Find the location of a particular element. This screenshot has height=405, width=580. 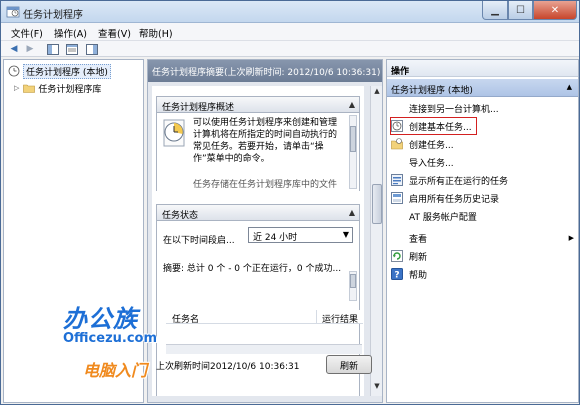

maximize-button: ☐ is located at coordinates (520, 10).